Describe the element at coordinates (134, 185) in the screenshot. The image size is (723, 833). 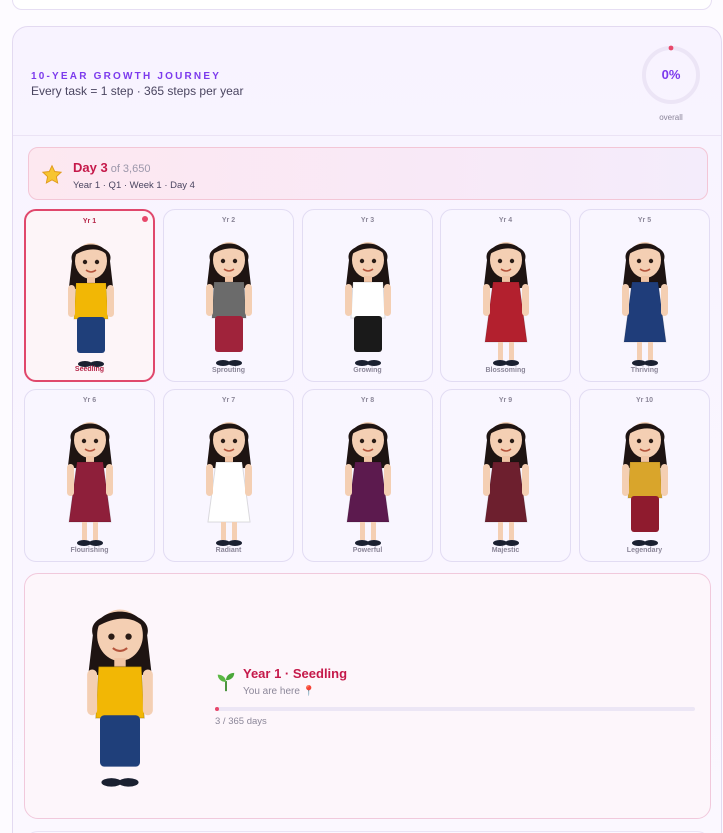
I see `day-position: Year 1 · Q1 · Week 1 · Day 4` at that location.